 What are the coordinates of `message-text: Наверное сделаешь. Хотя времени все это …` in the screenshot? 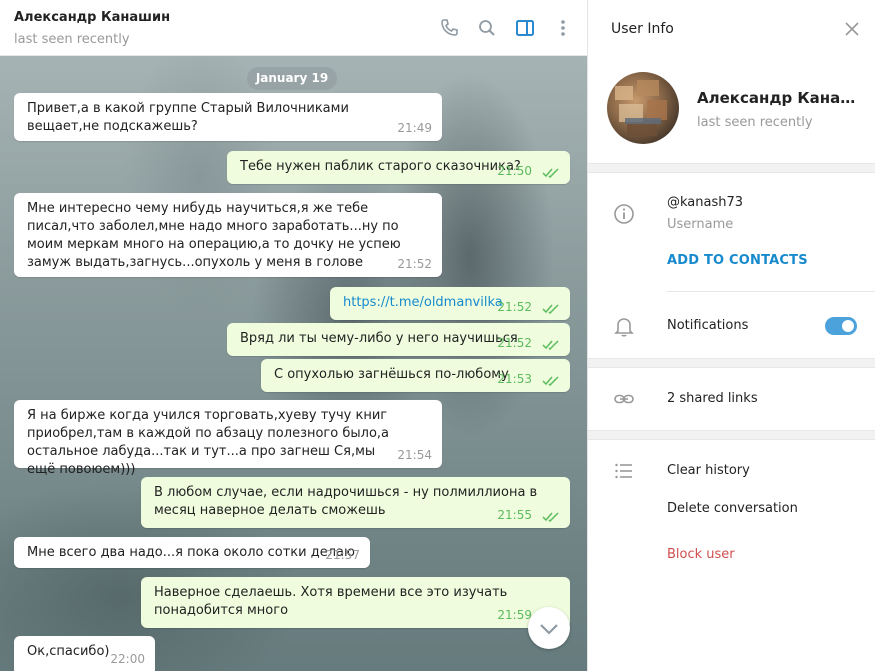 It's located at (331, 601).